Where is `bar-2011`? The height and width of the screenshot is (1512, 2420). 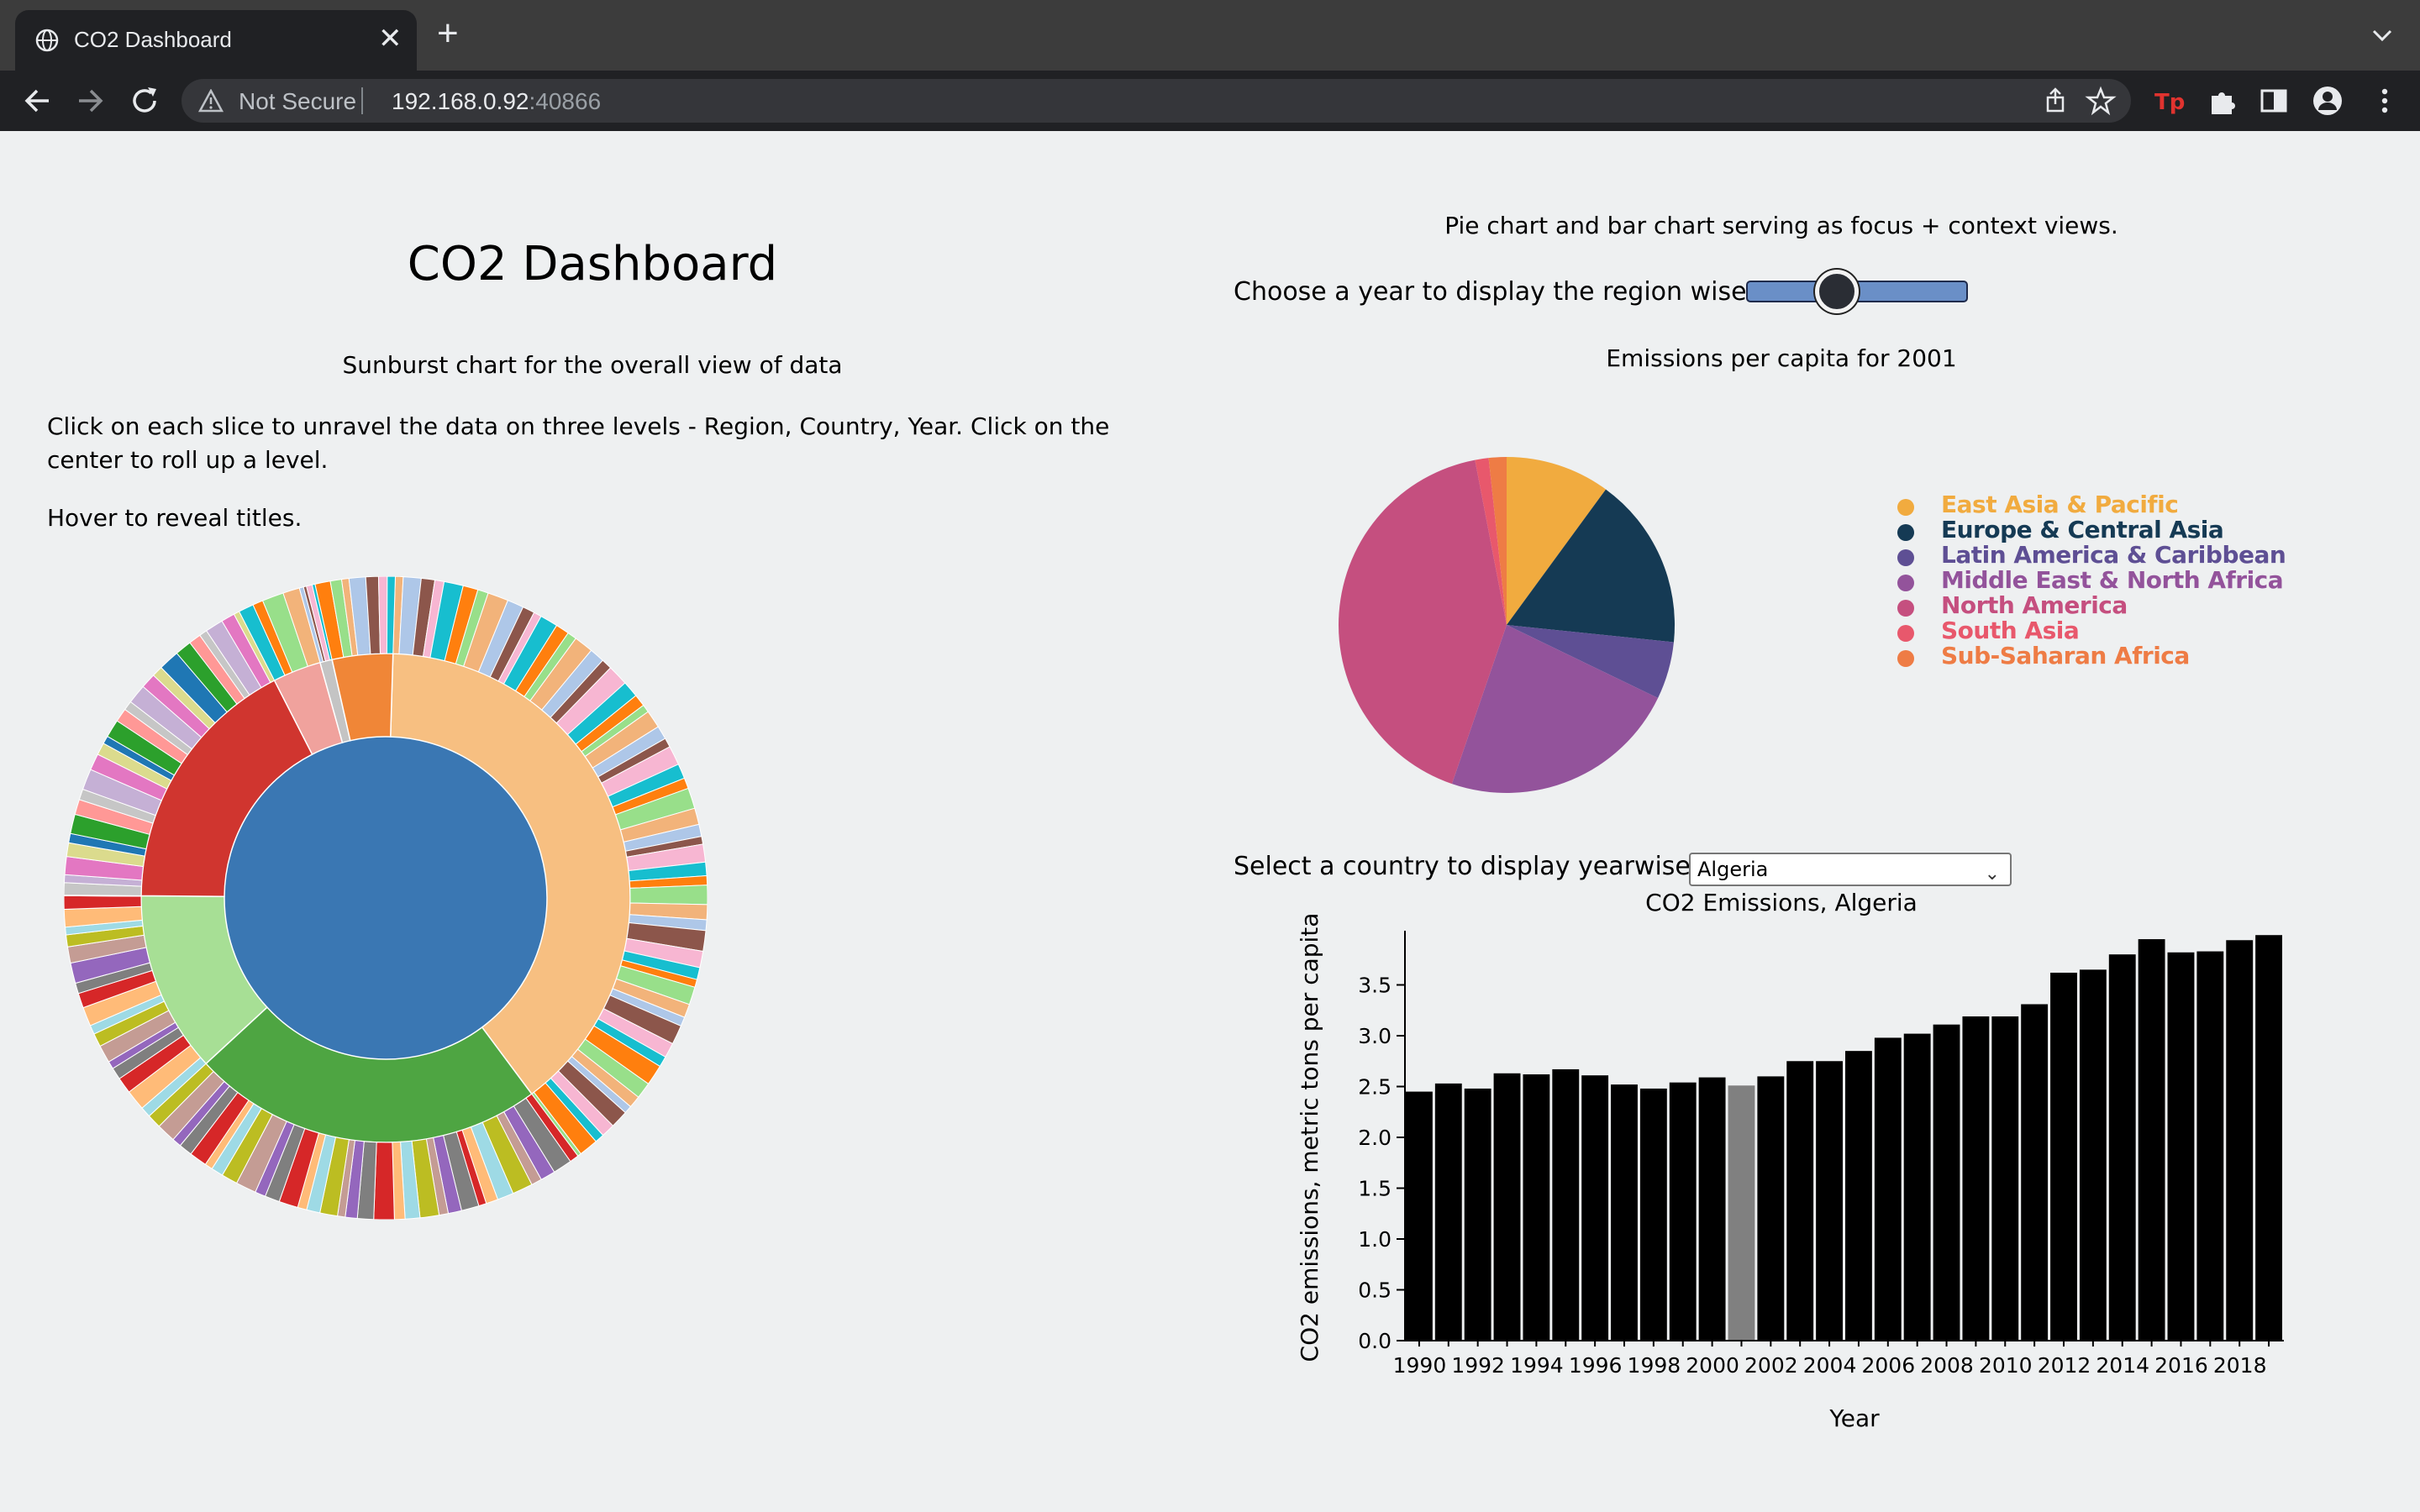 bar-2011 is located at coordinates (2035, 1172).